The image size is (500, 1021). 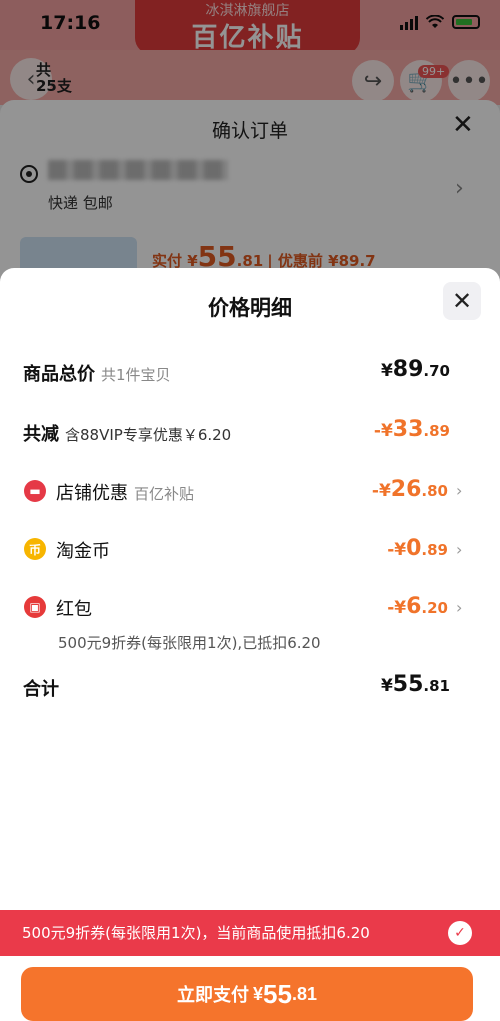 I want to click on red-packet-note: 500元9折券(每张限用1次),已抵扣6.20, so click(x=189, y=643).